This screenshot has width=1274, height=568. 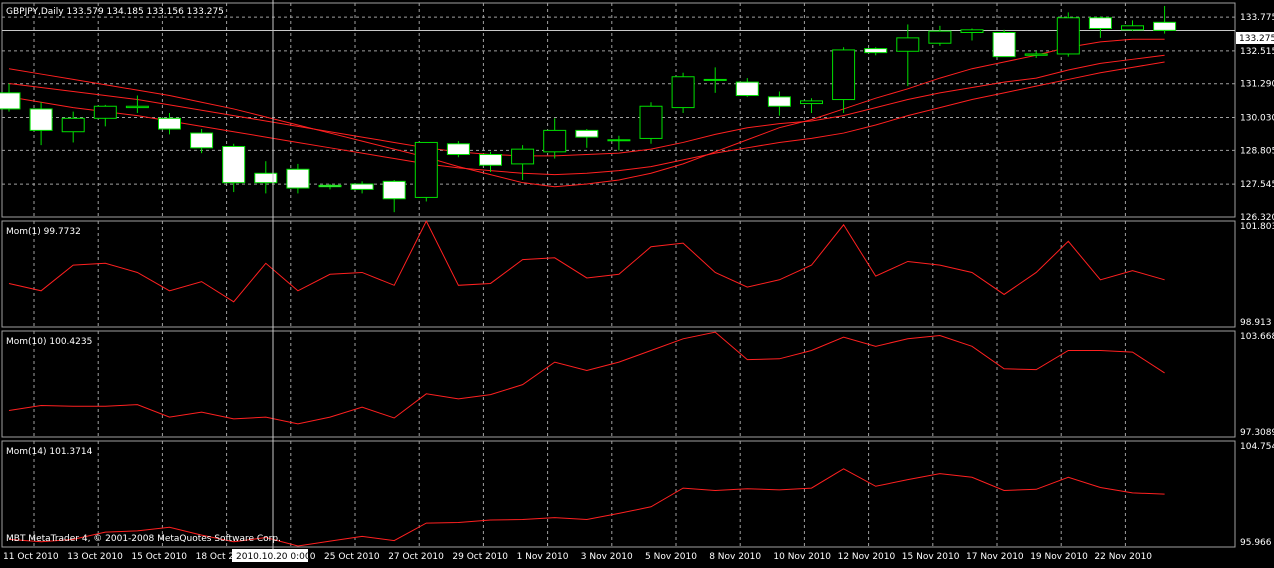 What do you see at coordinates (49, 452) in the screenshot?
I see `mom14-title: Mom(14) 101.3714` at bounding box center [49, 452].